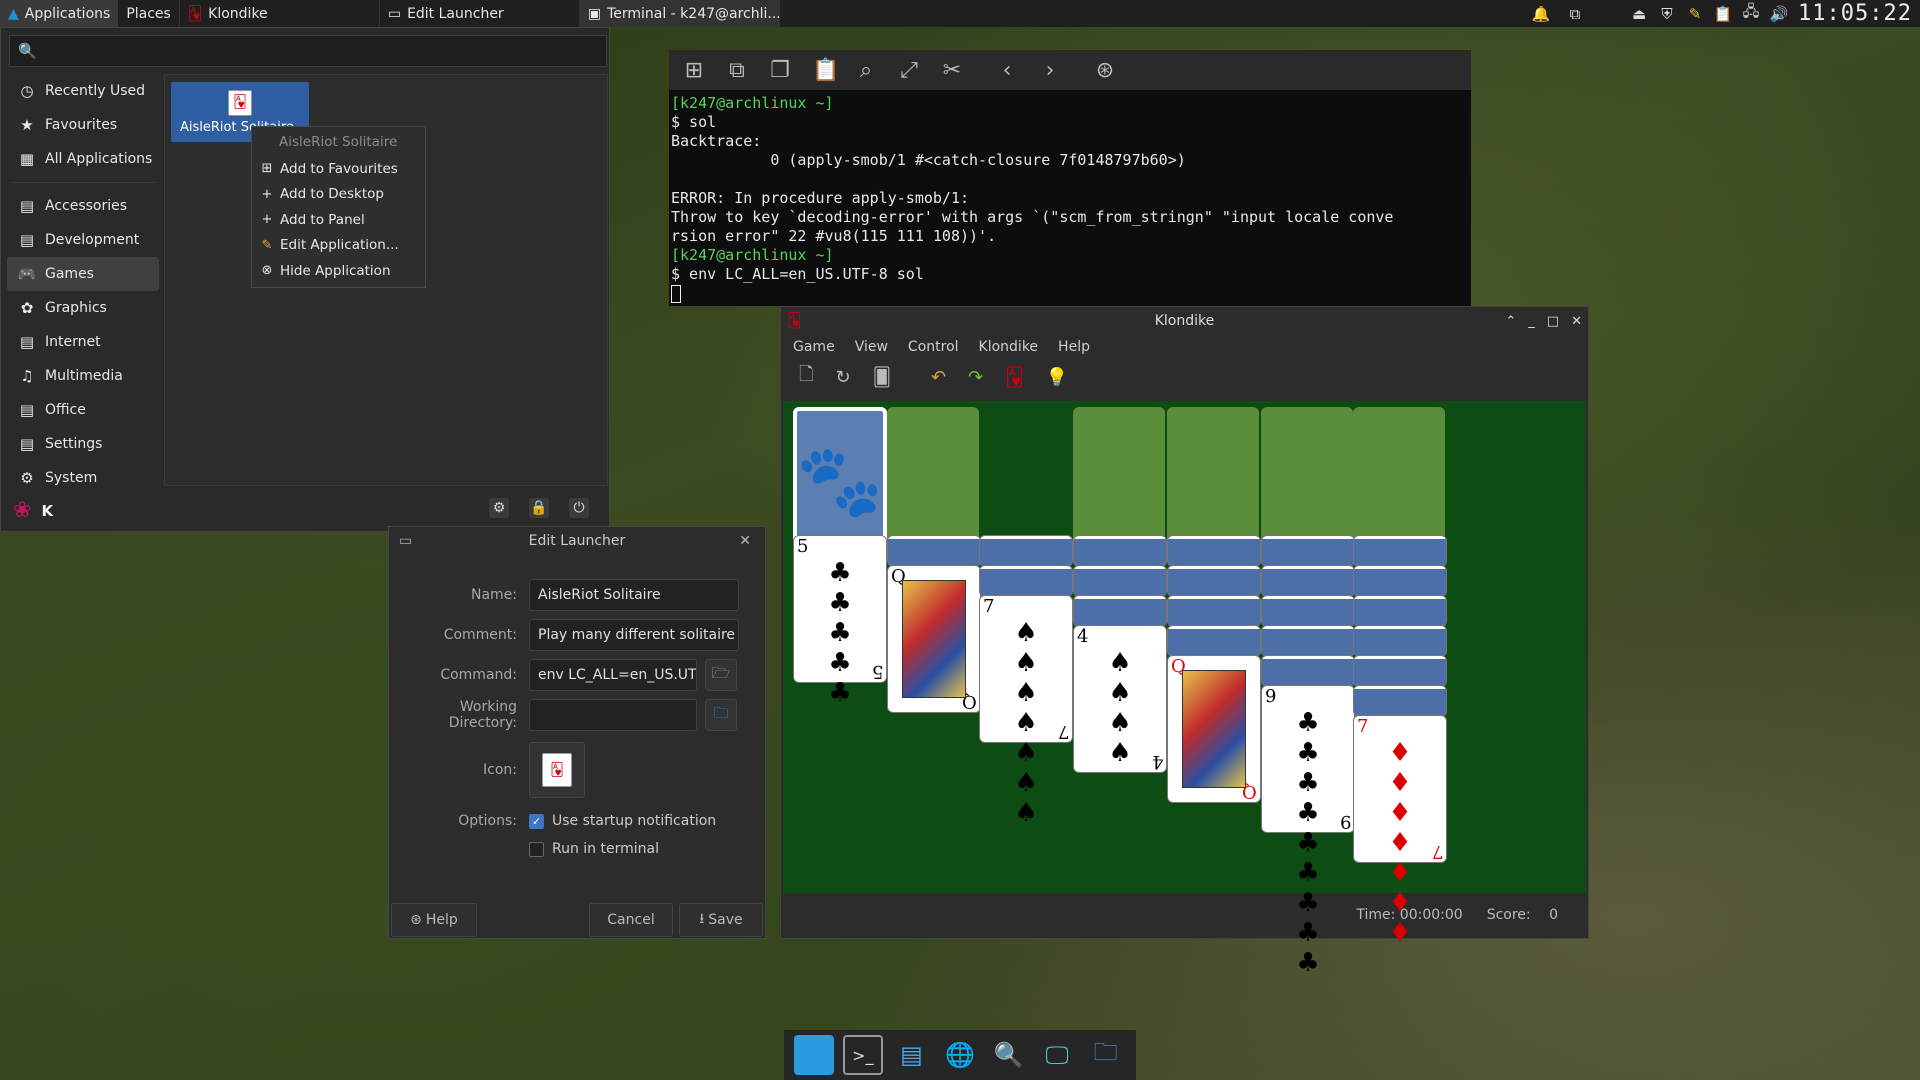  I want to click on help-button: ⊛ Help, so click(434, 920).